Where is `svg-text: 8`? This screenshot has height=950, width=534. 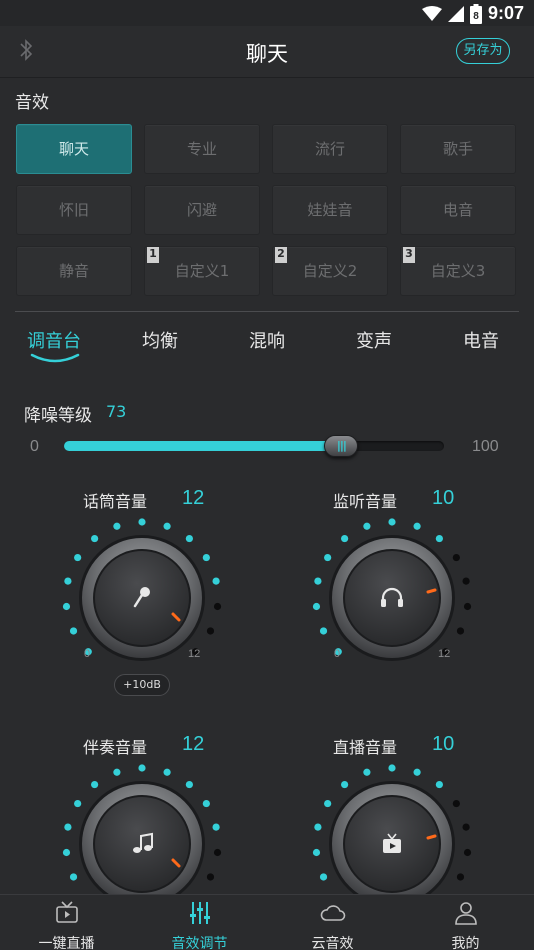 svg-text: 8 is located at coordinates (476, 16).